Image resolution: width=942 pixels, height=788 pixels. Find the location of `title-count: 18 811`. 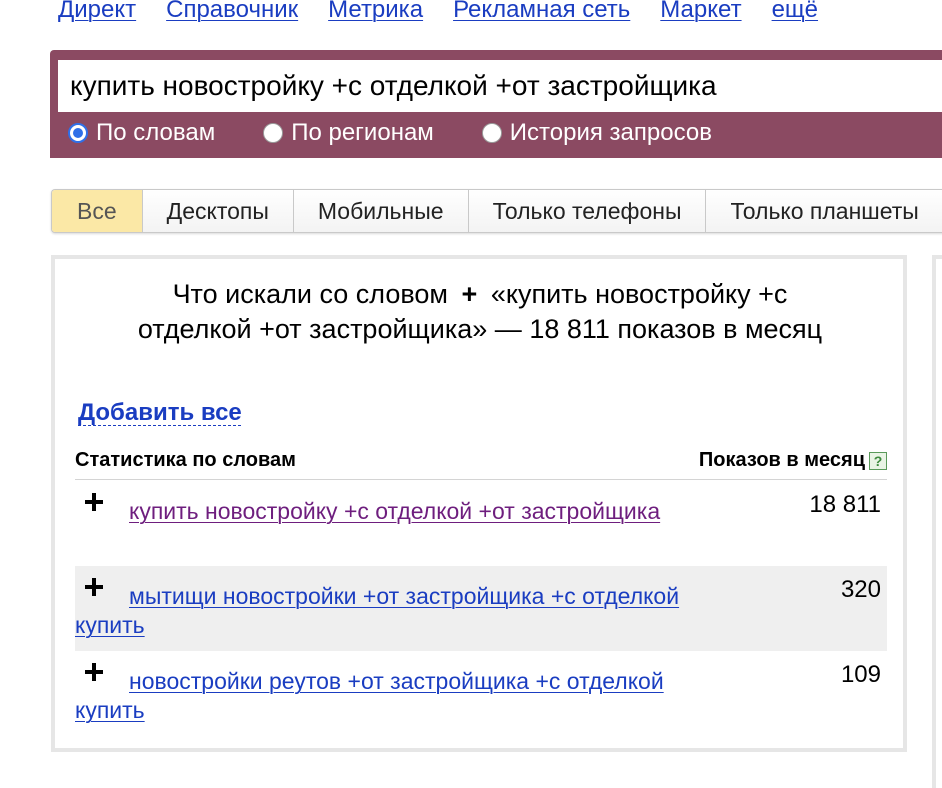

title-count: 18 811 is located at coordinates (569, 329).